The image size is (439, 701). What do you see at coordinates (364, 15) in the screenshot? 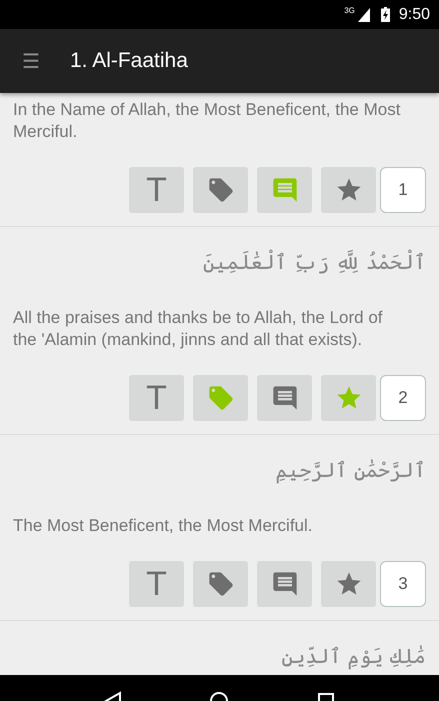
I see `signal-icon` at bounding box center [364, 15].